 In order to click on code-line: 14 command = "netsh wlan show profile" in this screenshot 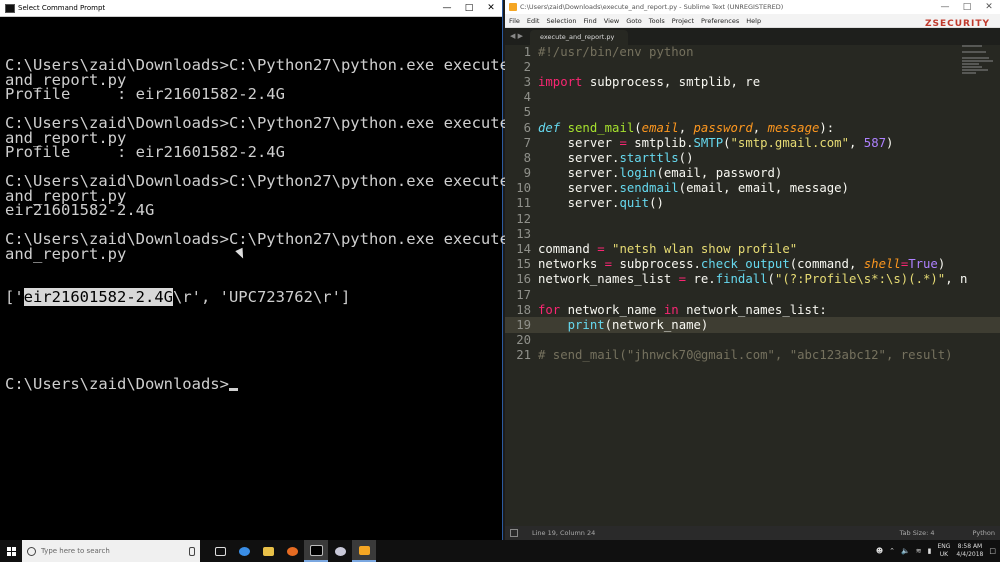, I will do `click(752, 248)`.